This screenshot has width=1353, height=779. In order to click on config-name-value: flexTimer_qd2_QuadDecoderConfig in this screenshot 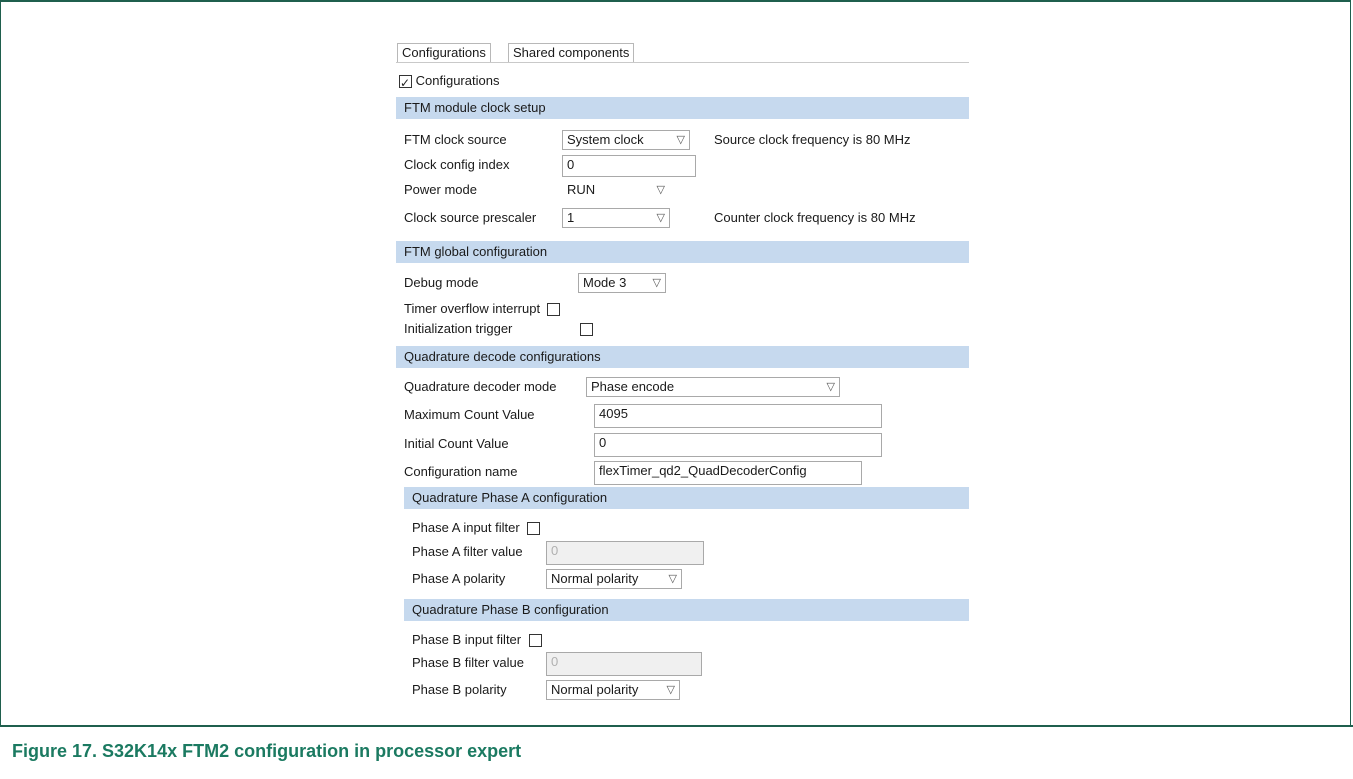, I will do `click(703, 470)`.